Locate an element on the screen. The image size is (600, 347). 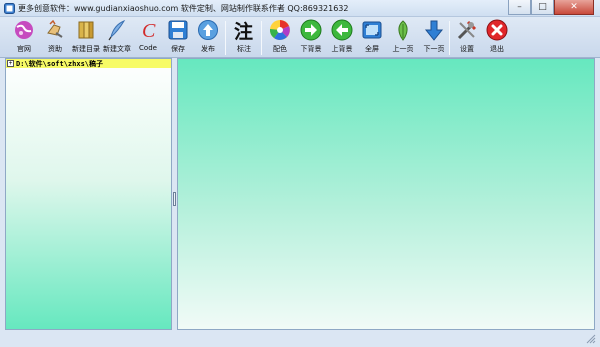
app-icon is located at coordinates (9, 8).